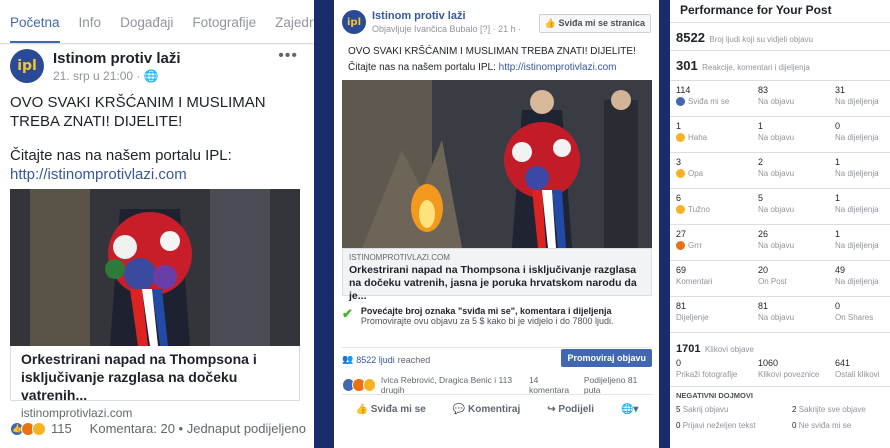 The width and height of the screenshot is (890, 448). I want to click on negative-report-spam: 0 Prijavi neželjen tekst, so click(716, 425).